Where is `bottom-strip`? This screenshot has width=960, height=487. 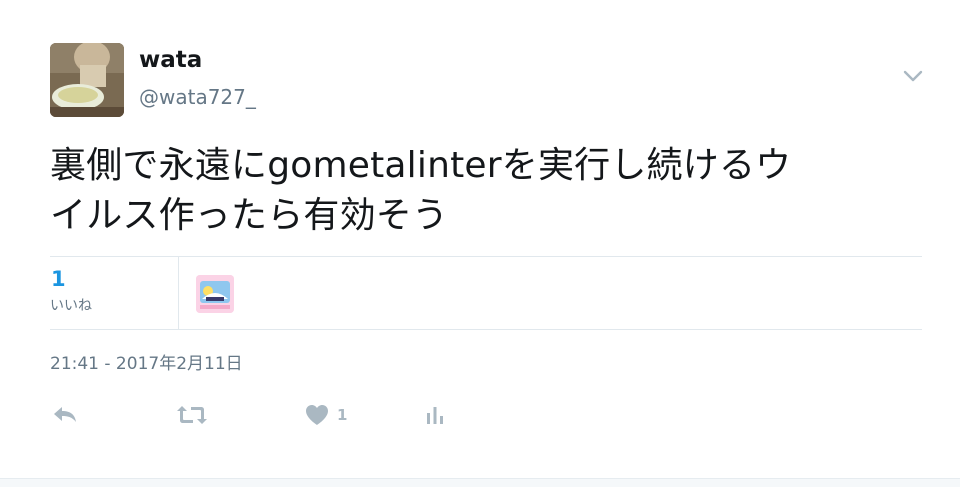
bottom-strip is located at coordinates (480, 482).